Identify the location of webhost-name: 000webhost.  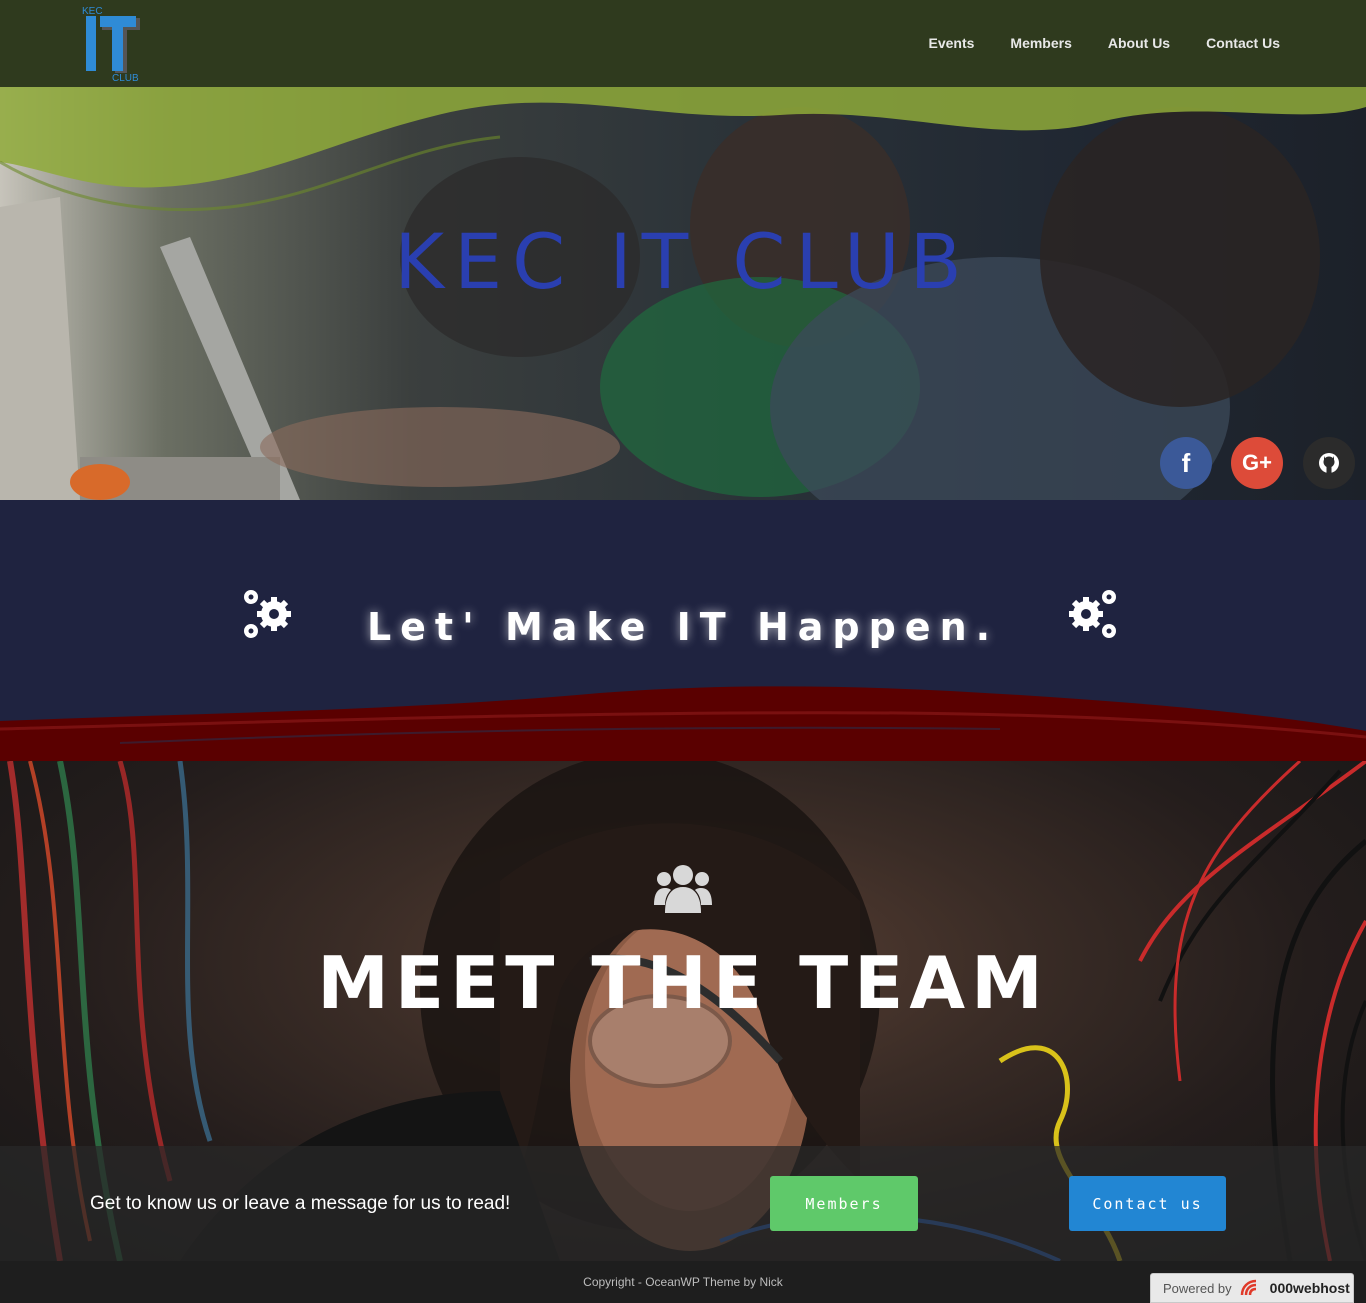
(1309, 1288).